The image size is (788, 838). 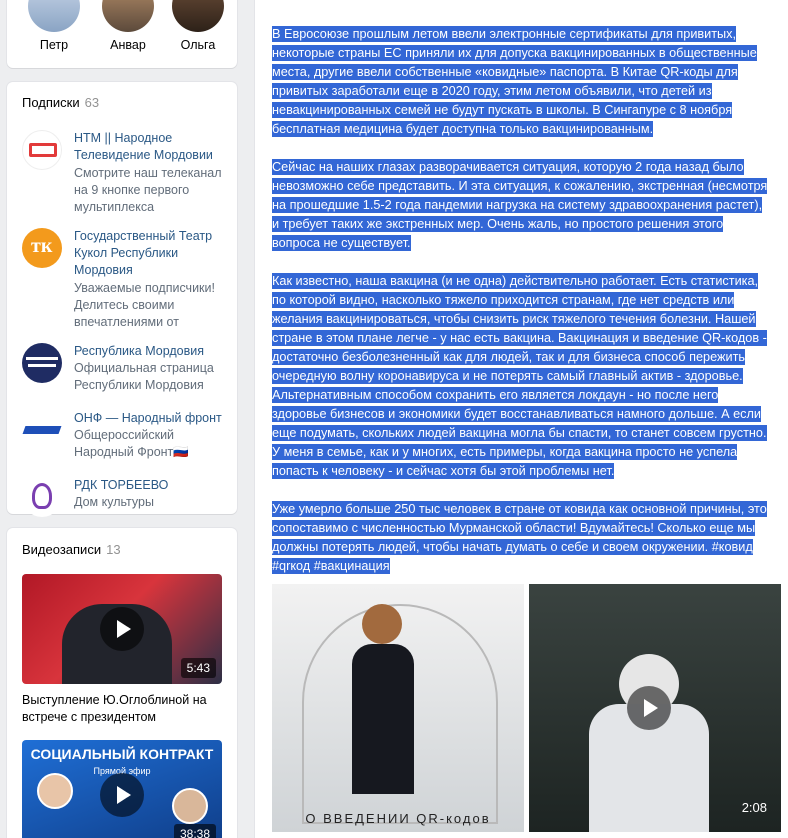 I want to click on puppet-theatre-logo: тк, so click(x=42, y=248).